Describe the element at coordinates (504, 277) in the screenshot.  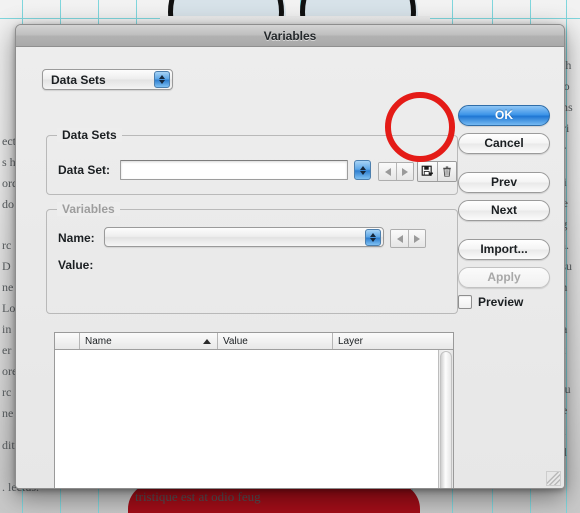
I see `apply-button: Apply` at that location.